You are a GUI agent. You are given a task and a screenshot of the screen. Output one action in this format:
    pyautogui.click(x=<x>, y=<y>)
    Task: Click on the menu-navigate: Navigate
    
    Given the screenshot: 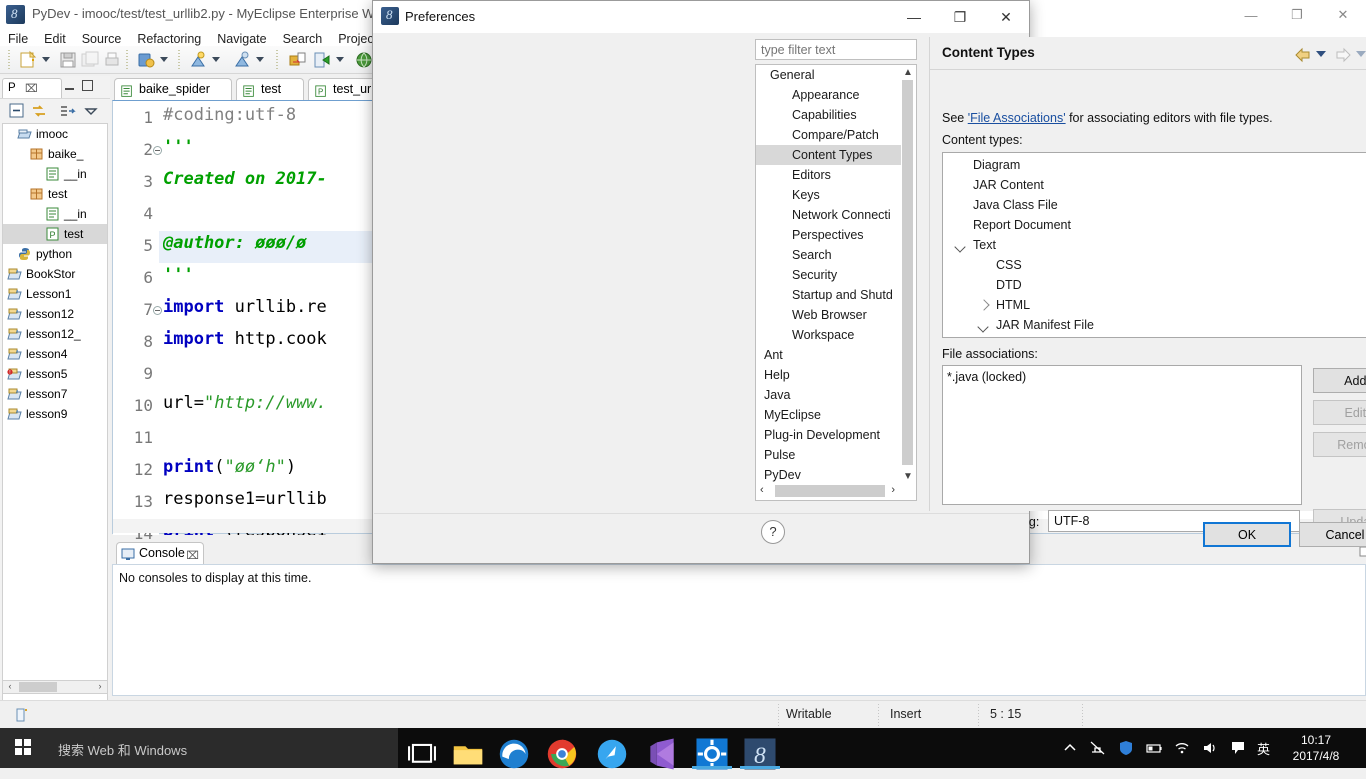 What is the action you would take?
    pyautogui.click(x=241, y=38)
    